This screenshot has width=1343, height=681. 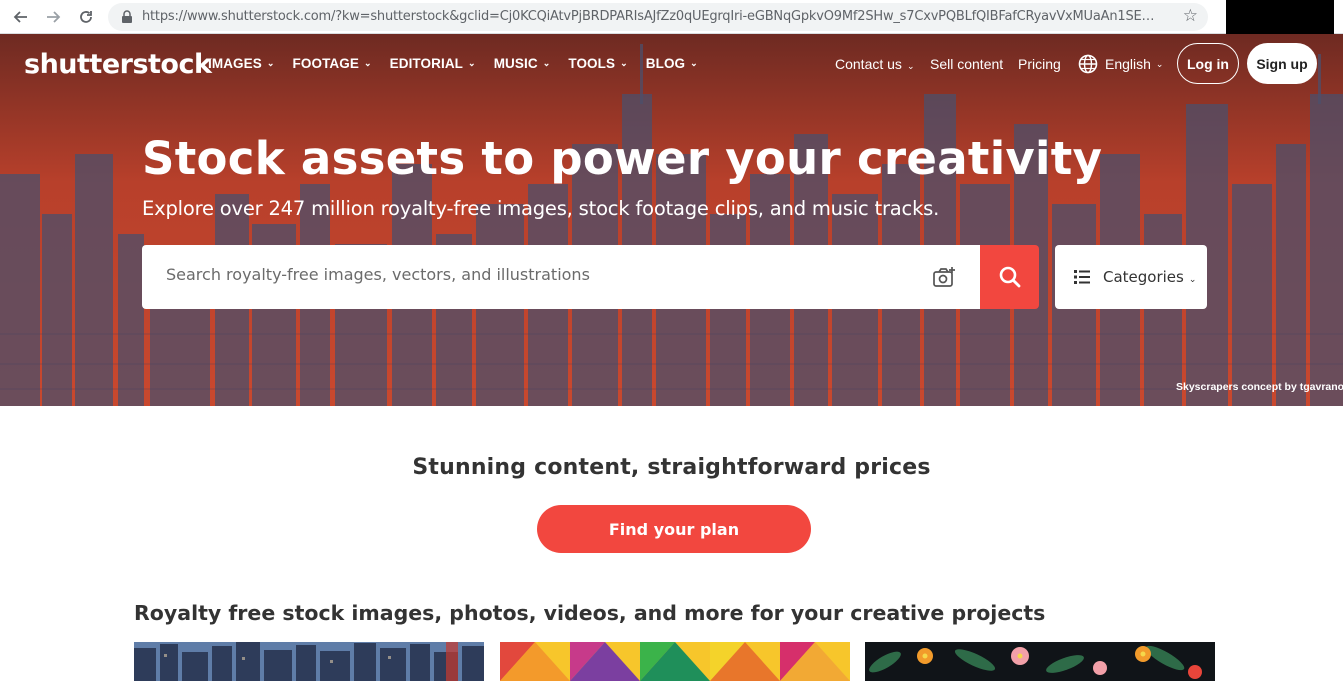 I want to click on reverse-image-search-camera-icon, so click(x=944, y=277).